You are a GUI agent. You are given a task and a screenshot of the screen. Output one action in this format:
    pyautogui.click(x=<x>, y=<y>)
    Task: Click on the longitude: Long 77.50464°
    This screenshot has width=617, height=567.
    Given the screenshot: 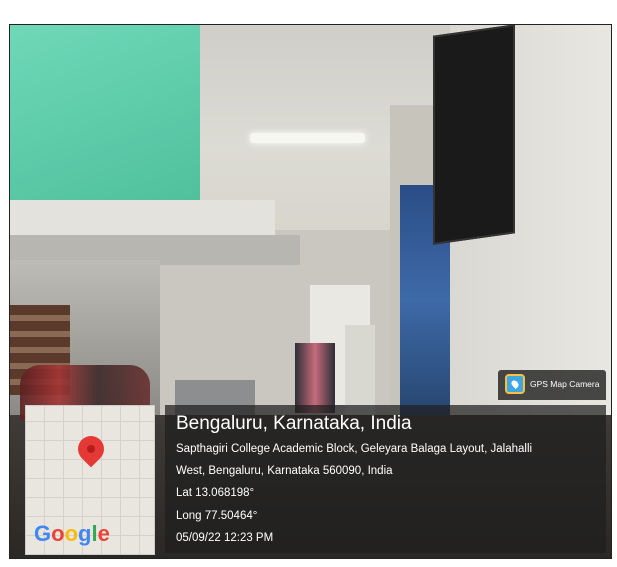 What is the action you would take?
    pyautogui.click(x=217, y=516)
    